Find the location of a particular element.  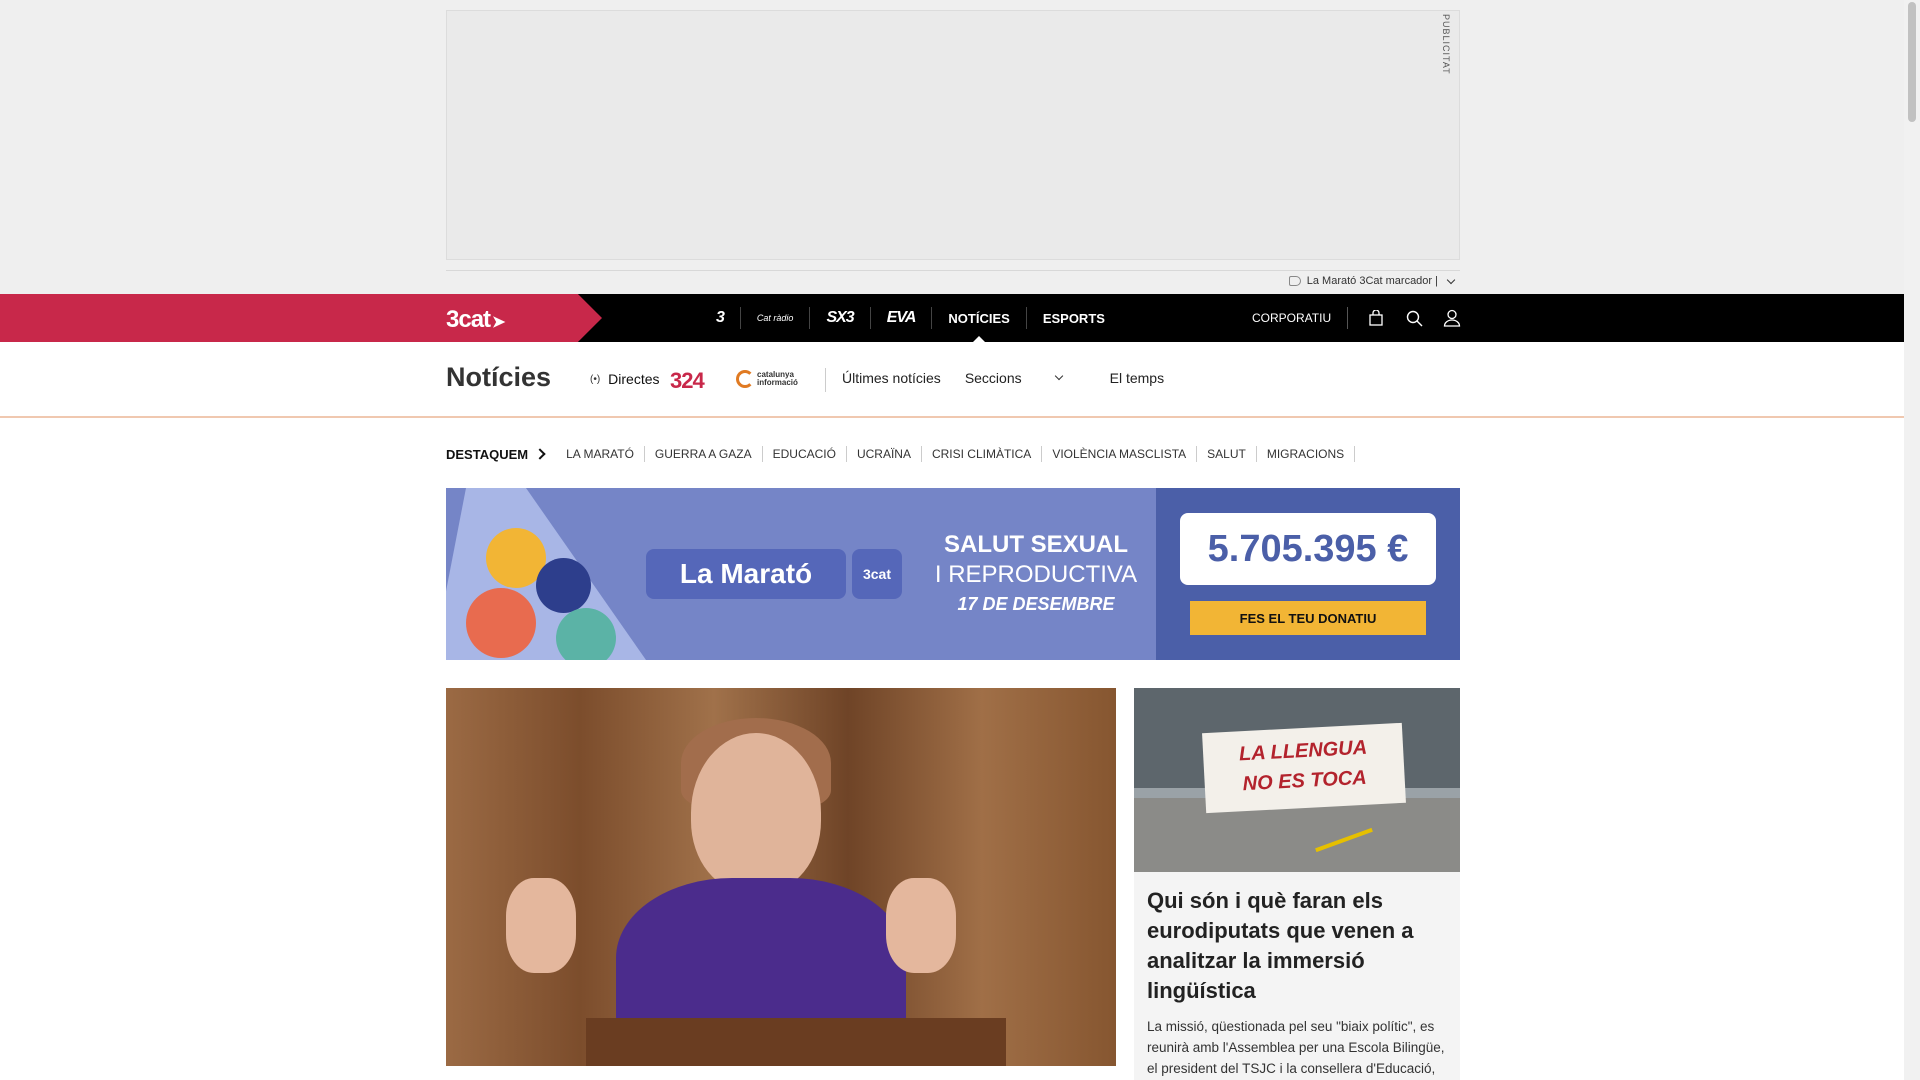

3cat-logo: 3cat ➤ is located at coordinates (475, 320).